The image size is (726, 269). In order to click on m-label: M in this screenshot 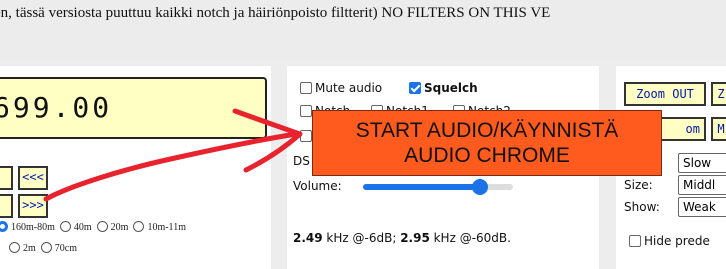, I will do `click(721, 129)`.